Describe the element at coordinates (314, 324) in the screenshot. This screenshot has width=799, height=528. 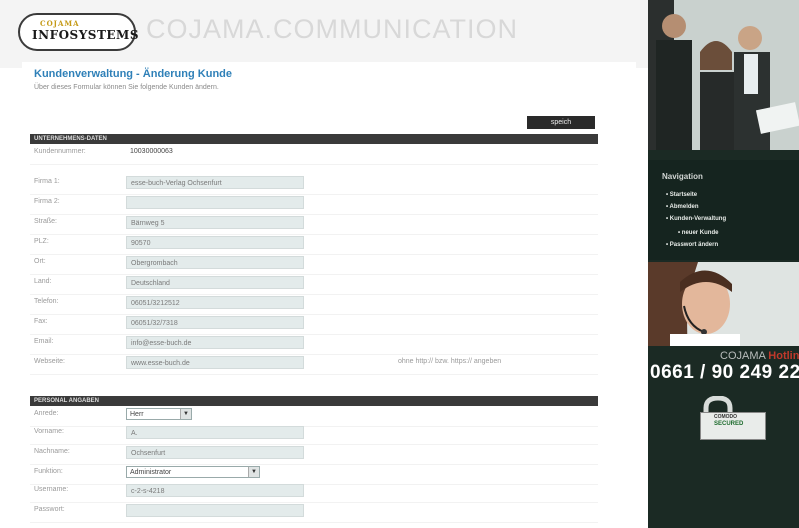
I see `company-field-row: Fax: 06051/32/7318` at that location.